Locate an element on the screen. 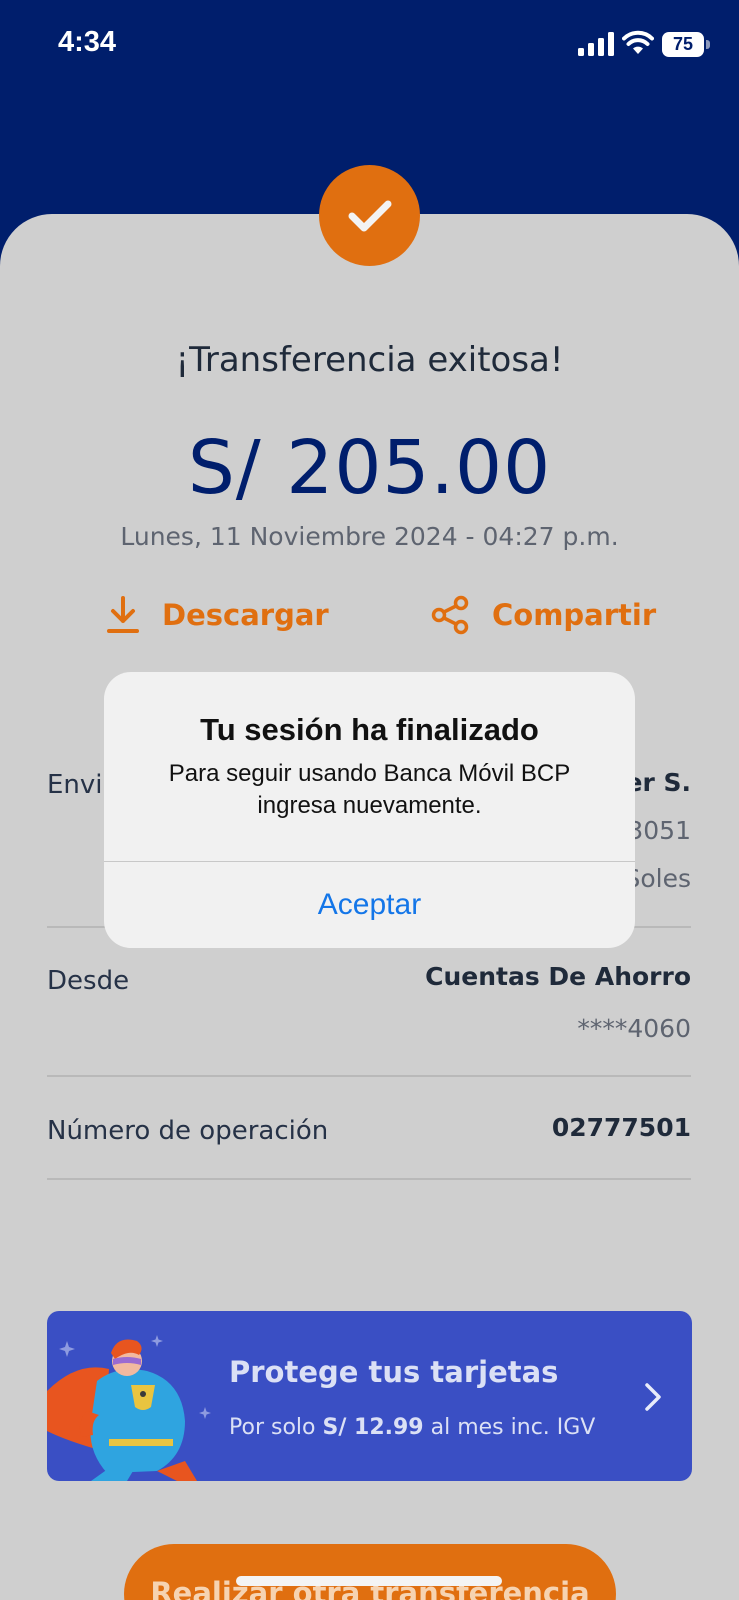 The width and height of the screenshot is (739, 1600). banner-title: Protege tus tarjetas is located at coordinates (394, 1372).